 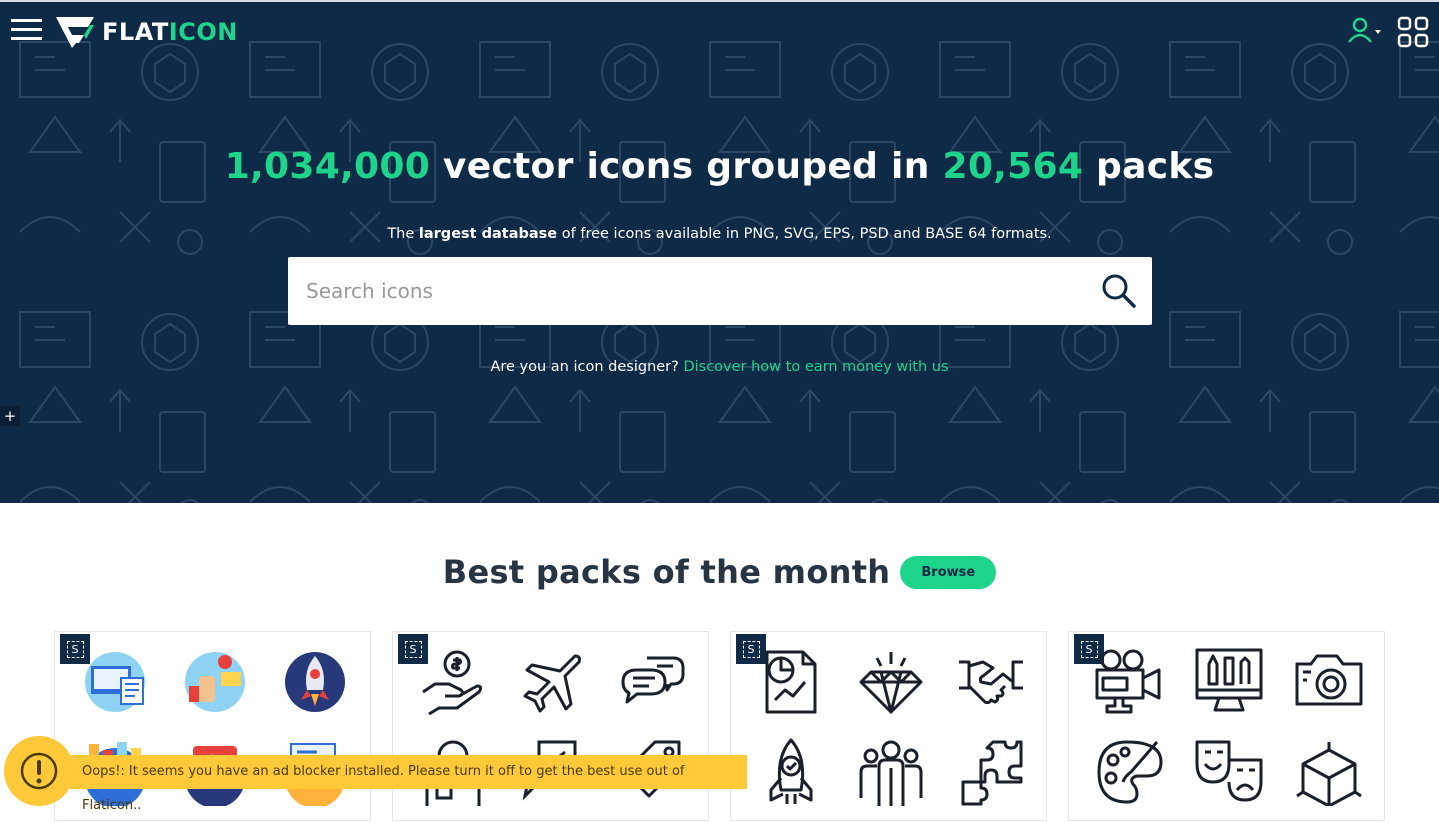 I want to click on top-navigation: FLATICON, so click(x=719, y=33).